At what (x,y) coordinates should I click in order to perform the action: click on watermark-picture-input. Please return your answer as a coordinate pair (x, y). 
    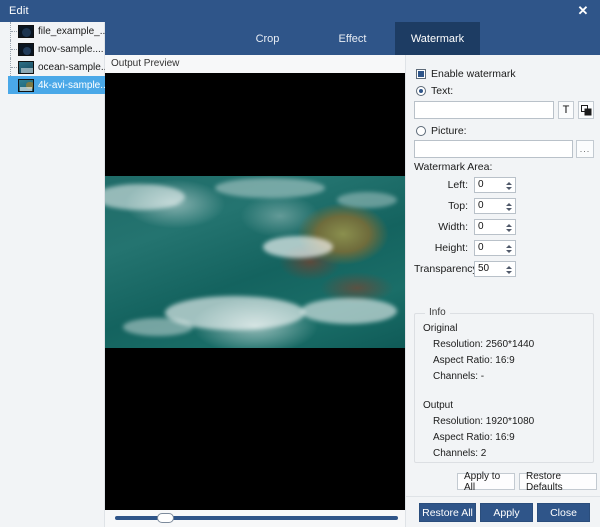
    Looking at the image, I should click on (493, 149).